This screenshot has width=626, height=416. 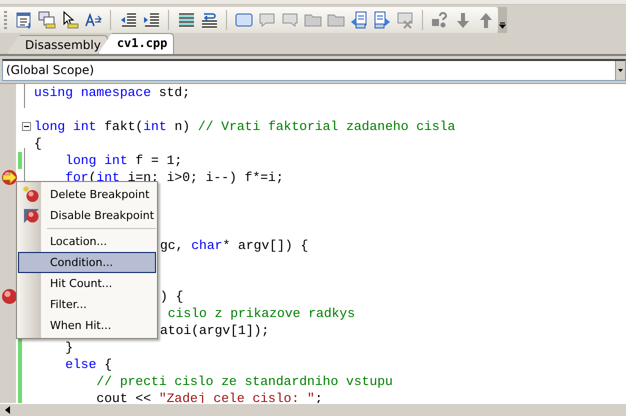 What do you see at coordinates (26, 126) in the screenshot?
I see `collapse-icon` at bounding box center [26, 126].